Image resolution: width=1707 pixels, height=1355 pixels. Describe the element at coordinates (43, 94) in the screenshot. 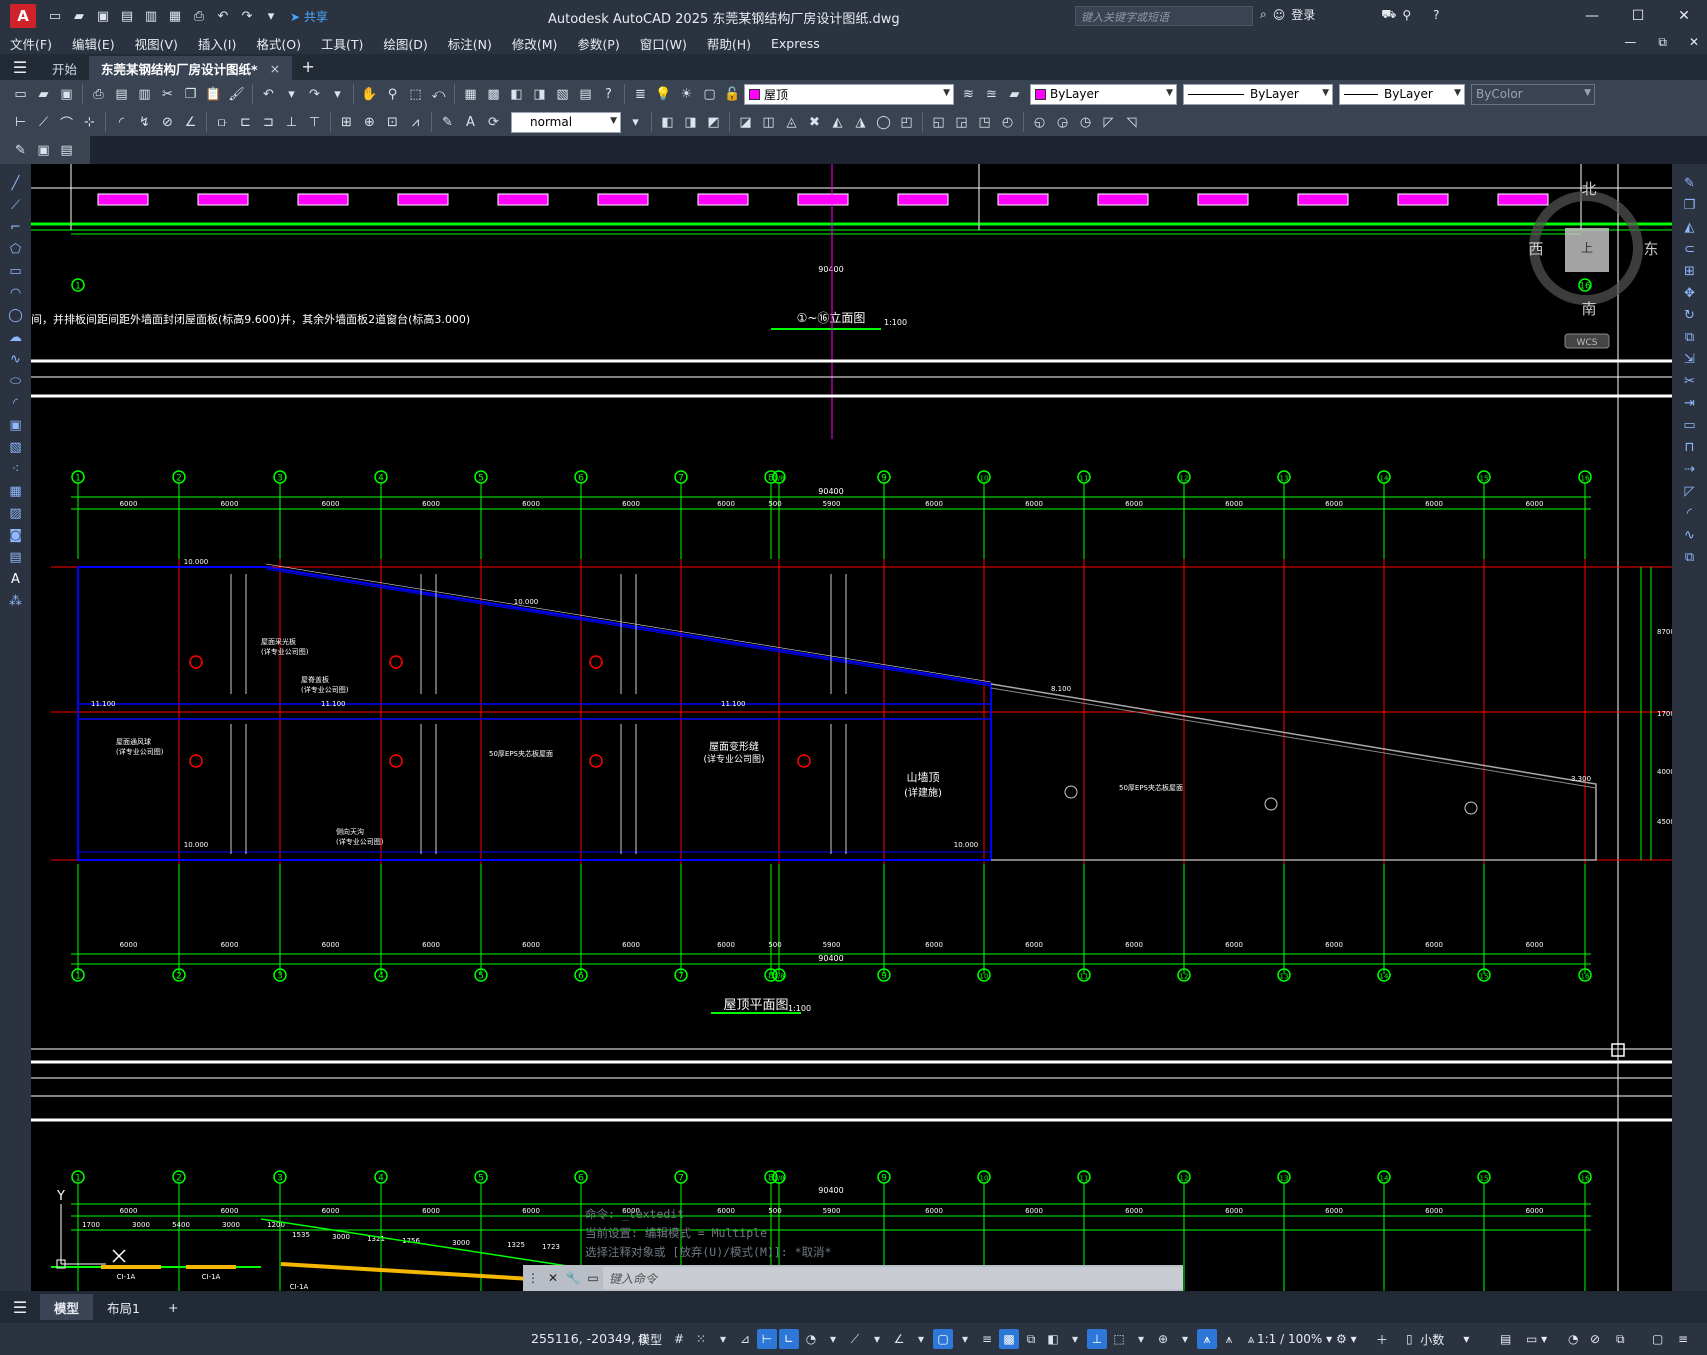

I see `open-icon: ▰` at that location.